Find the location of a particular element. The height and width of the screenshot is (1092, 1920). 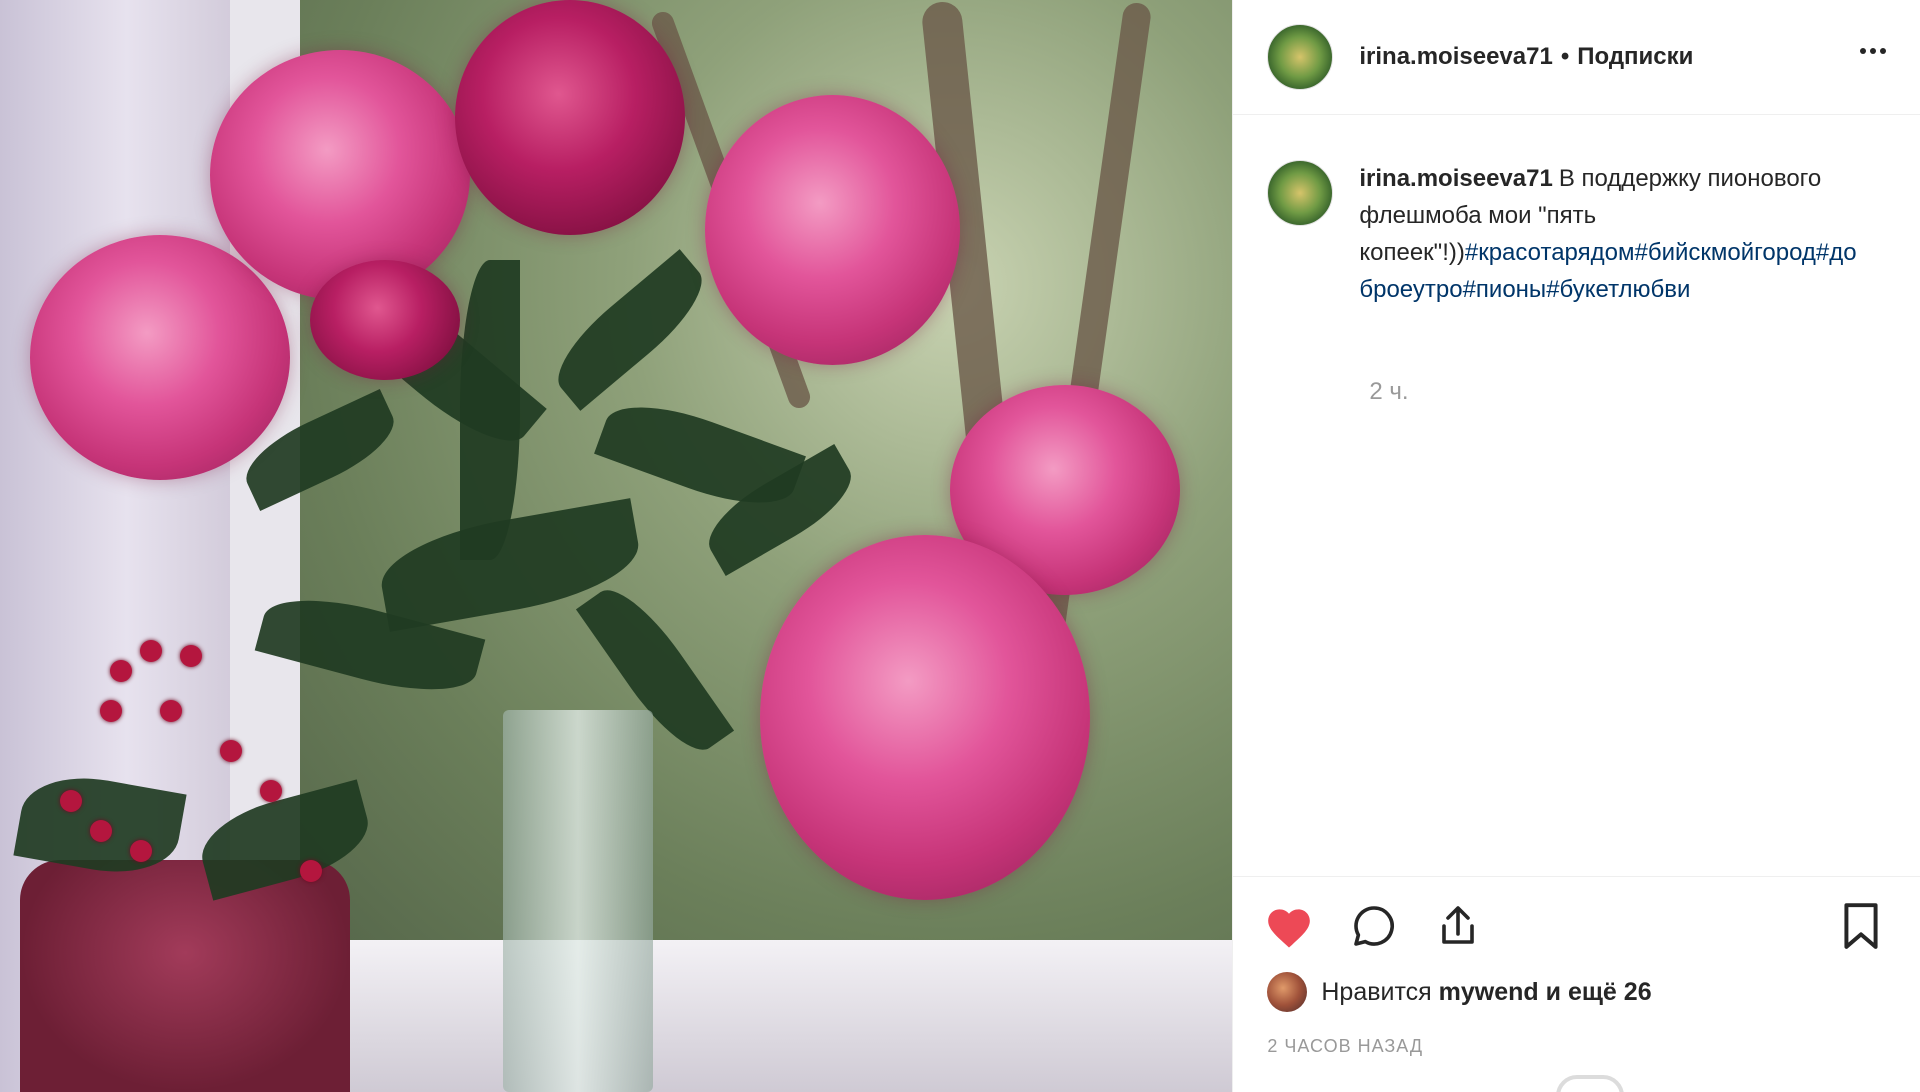

more-horizontal-icon is located at coordinates (1873, 51).